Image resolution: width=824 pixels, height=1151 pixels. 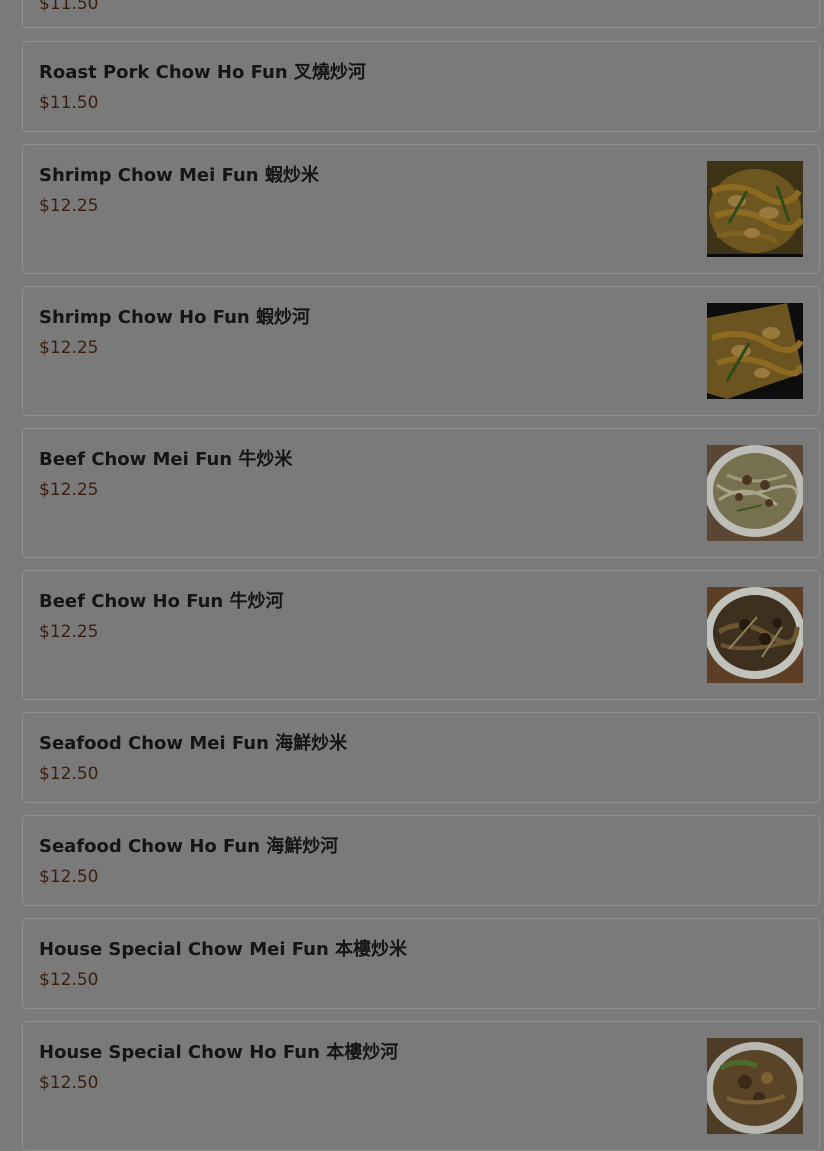 I want to click on menu-item-name: Shrimp Chow Mei Fun 蝦炒米, so click(x=179, y=175).